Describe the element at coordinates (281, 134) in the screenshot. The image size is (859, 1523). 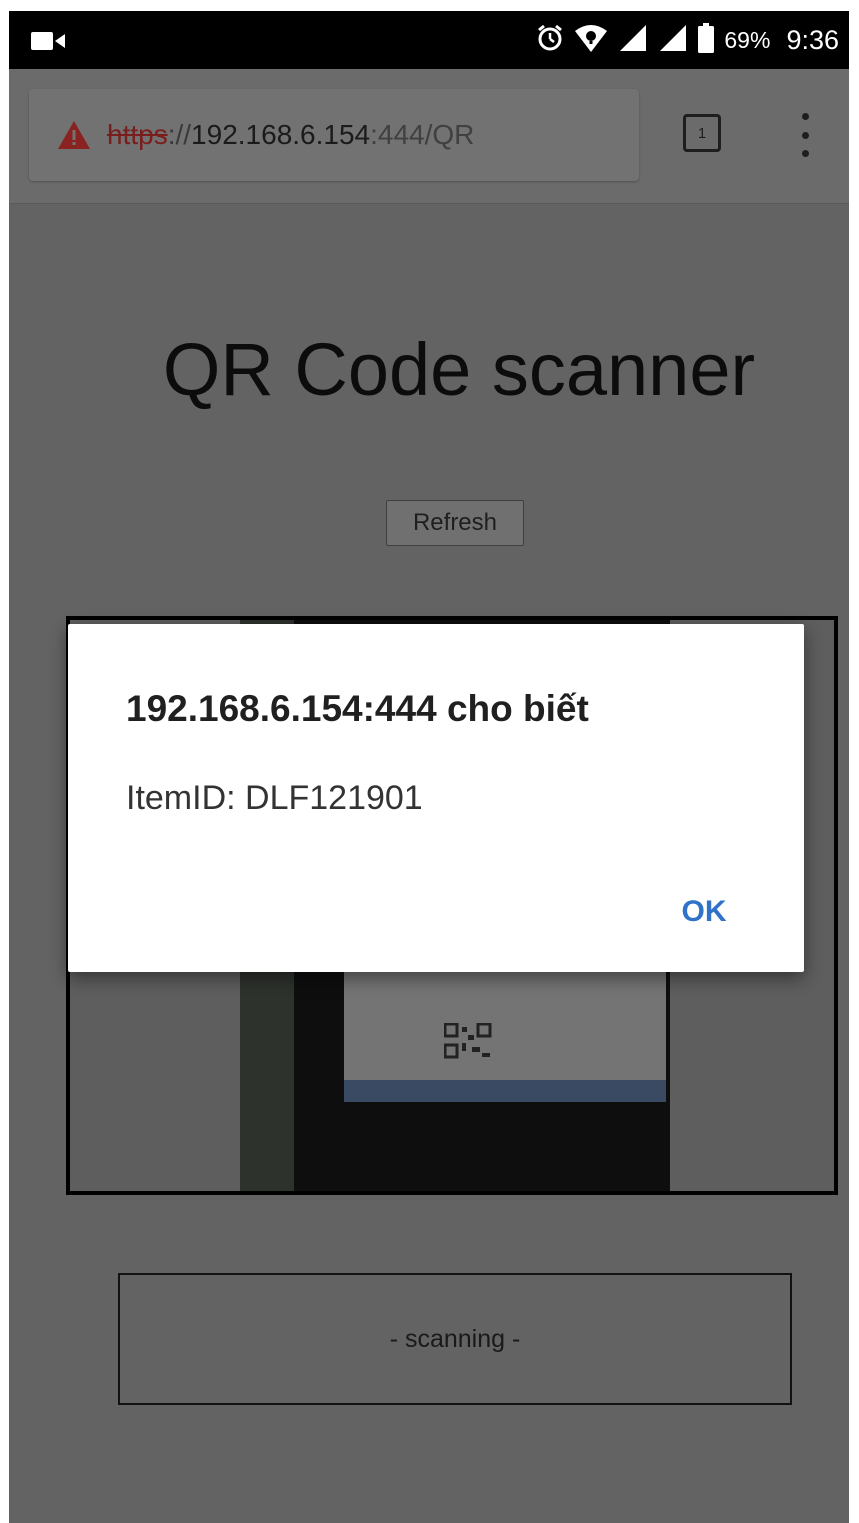
I see `url-host: 192.168.6.154` at that location.